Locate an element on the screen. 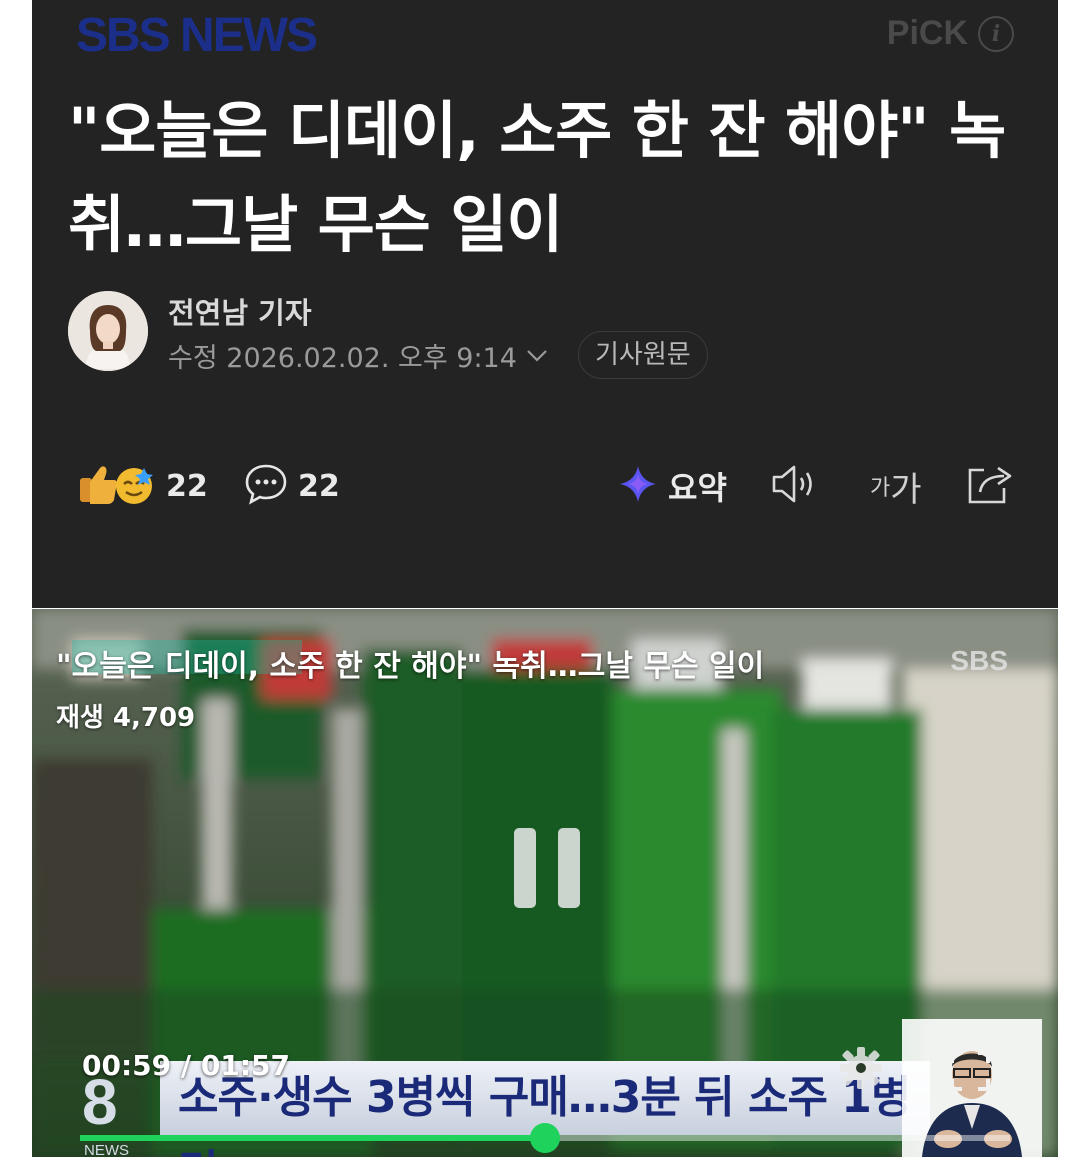 This screenshot has height=1157, width=1080. view-count: 재생 4,709 is located at coordinates (126, 718).